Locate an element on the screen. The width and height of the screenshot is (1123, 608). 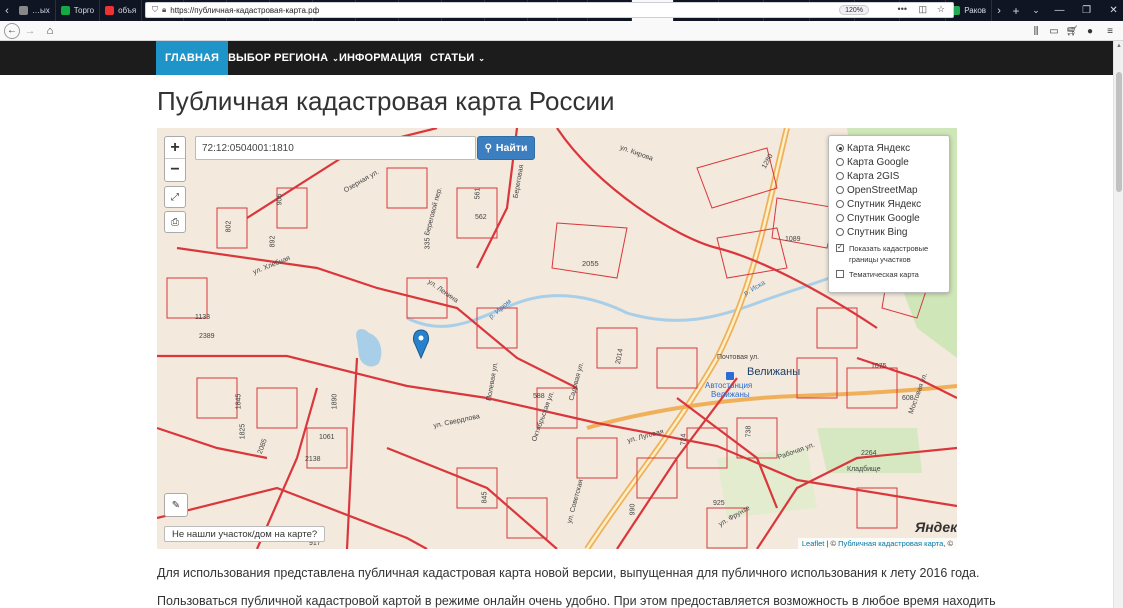
print-button: ⎙ is located at coordinates (175, 222).